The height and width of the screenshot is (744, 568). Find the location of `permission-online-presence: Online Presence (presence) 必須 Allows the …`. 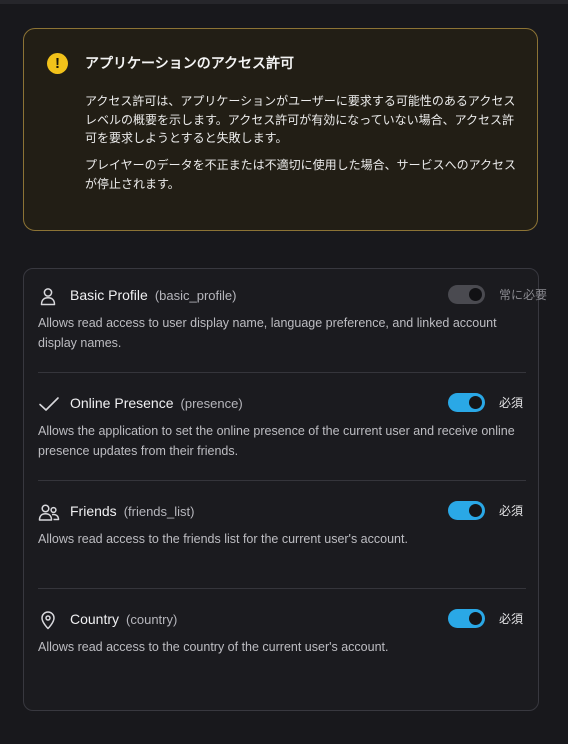

permission-online-presence: Online Presence (presence) 必須 Allows the … is located at coordinates (281, 431).